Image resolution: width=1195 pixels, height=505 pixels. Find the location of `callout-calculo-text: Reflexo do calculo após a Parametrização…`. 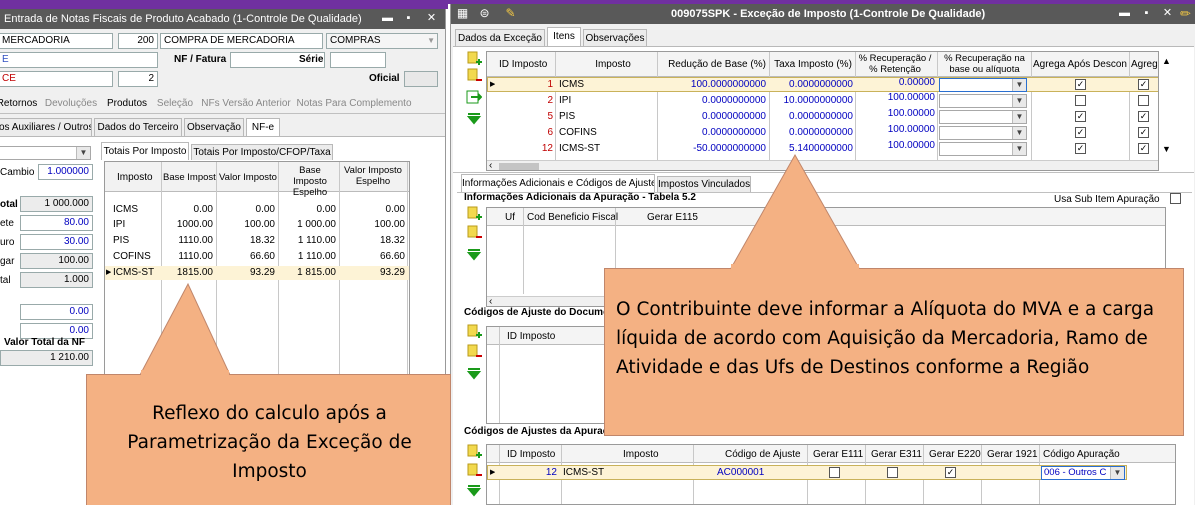

callout-calculo-text: Reflexo do calculo após a Parametrização… is located at coordinates (269, 442).